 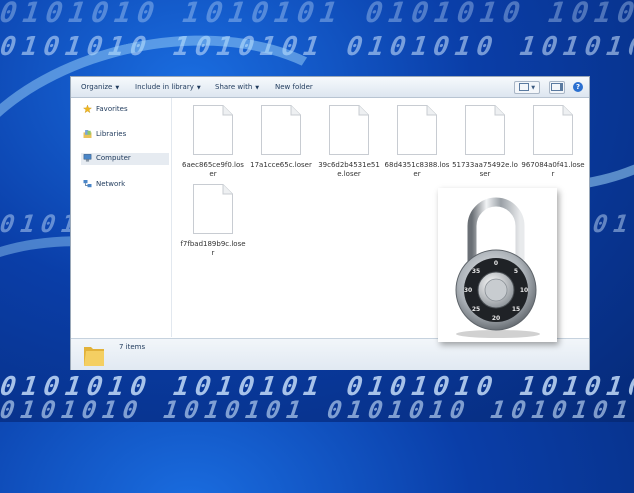 I want to click on file-name: 51733aa75492e.loser, so click(x=485, y=169).